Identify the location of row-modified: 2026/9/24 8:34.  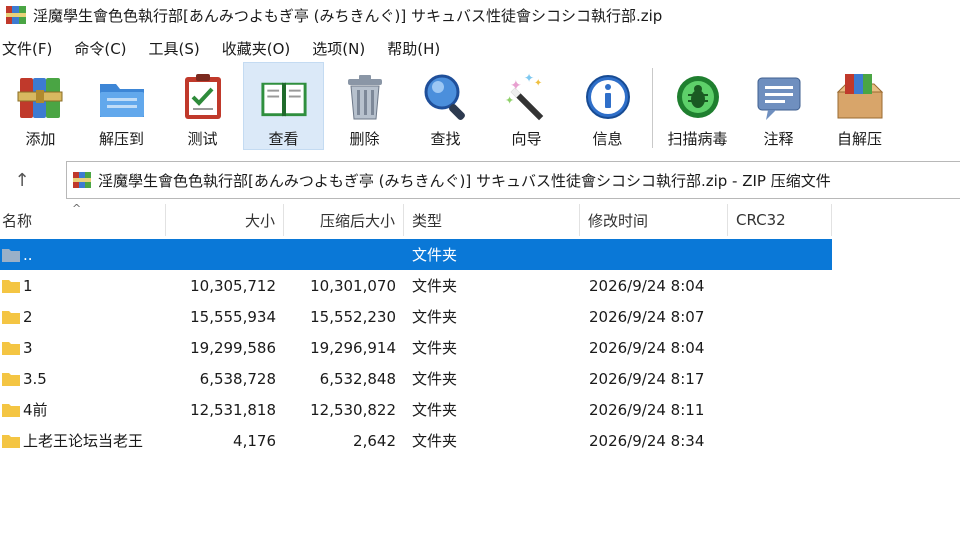
(647, 440).